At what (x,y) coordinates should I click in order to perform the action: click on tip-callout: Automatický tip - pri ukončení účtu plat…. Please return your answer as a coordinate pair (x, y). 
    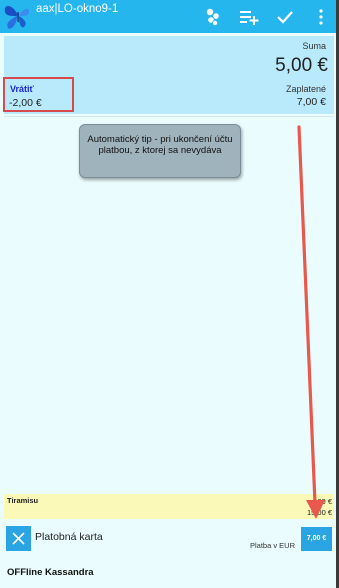
    Looking at the image, I should click on (160, 151).